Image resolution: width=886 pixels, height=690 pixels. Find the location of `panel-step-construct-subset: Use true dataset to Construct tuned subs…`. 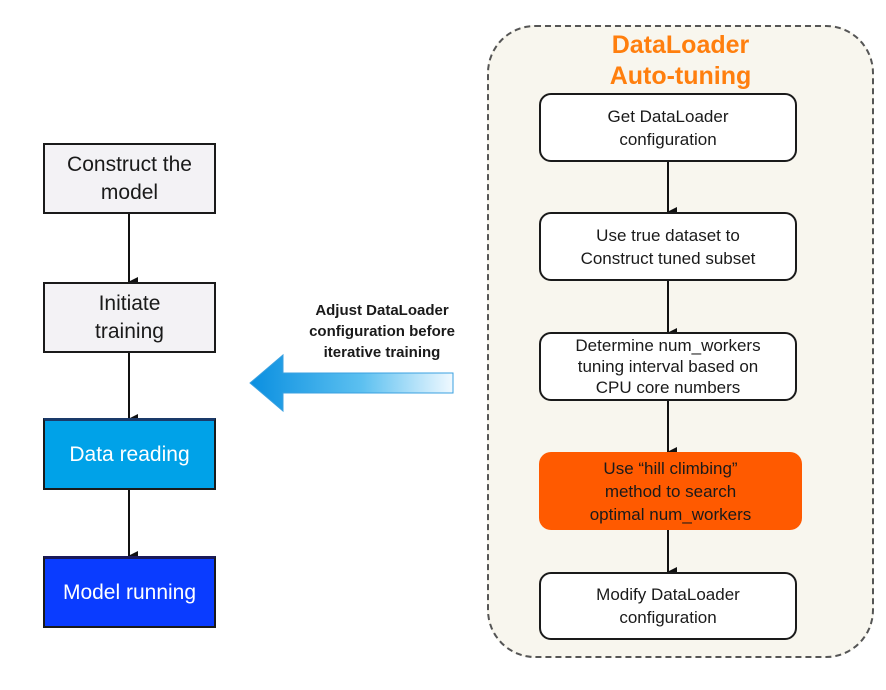

panel-step-construct-subset: Use true dataset to Construct tuned subs… is located at coordinates (668, 246).